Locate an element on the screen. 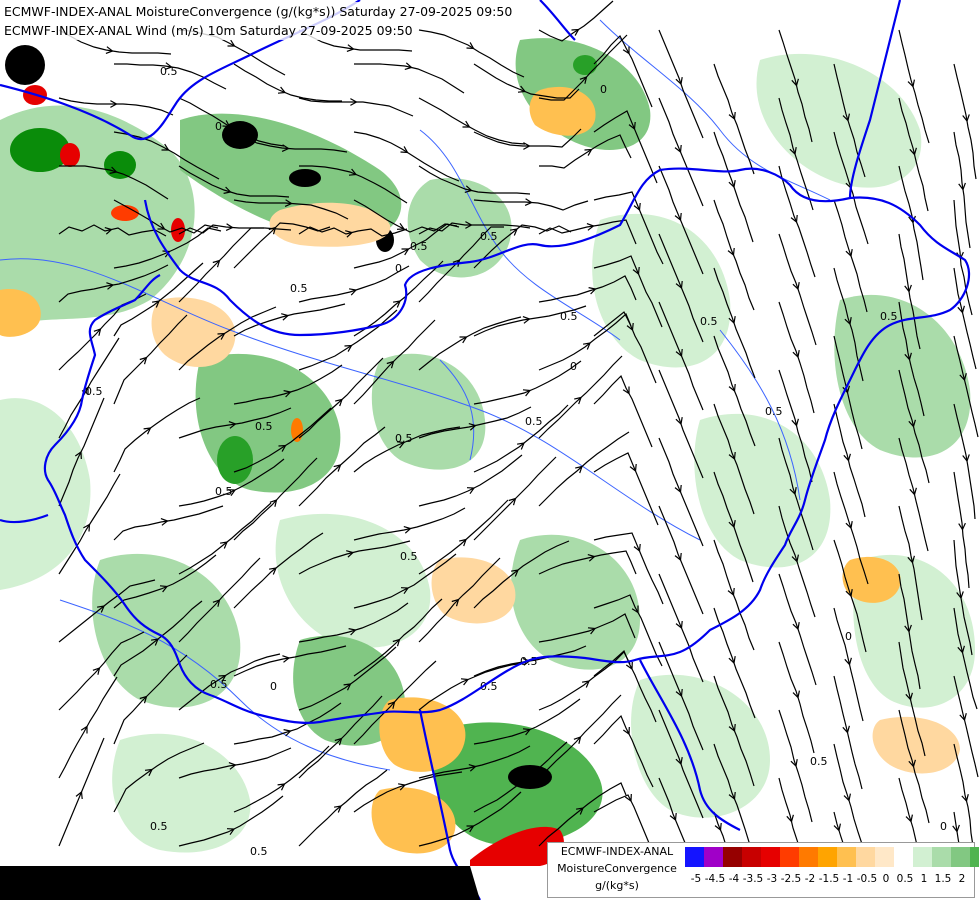  legend-tick-label: -2.5 is located at coordinates (791, 879).